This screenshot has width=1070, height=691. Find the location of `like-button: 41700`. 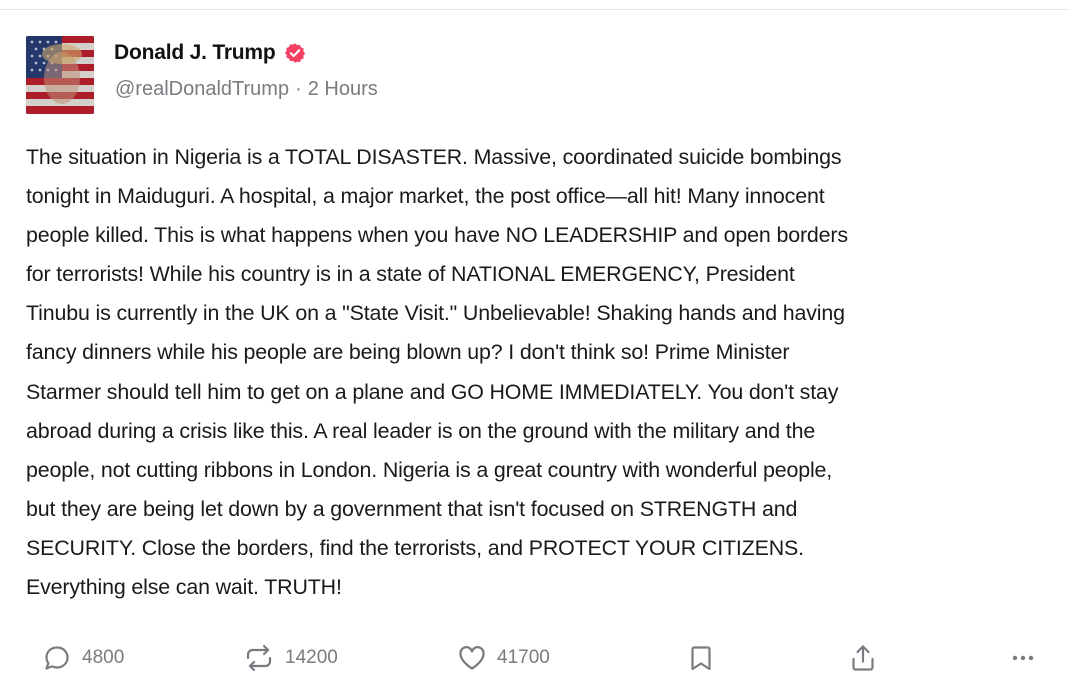

like-button: 41700 is located at coordinates (503, 658).